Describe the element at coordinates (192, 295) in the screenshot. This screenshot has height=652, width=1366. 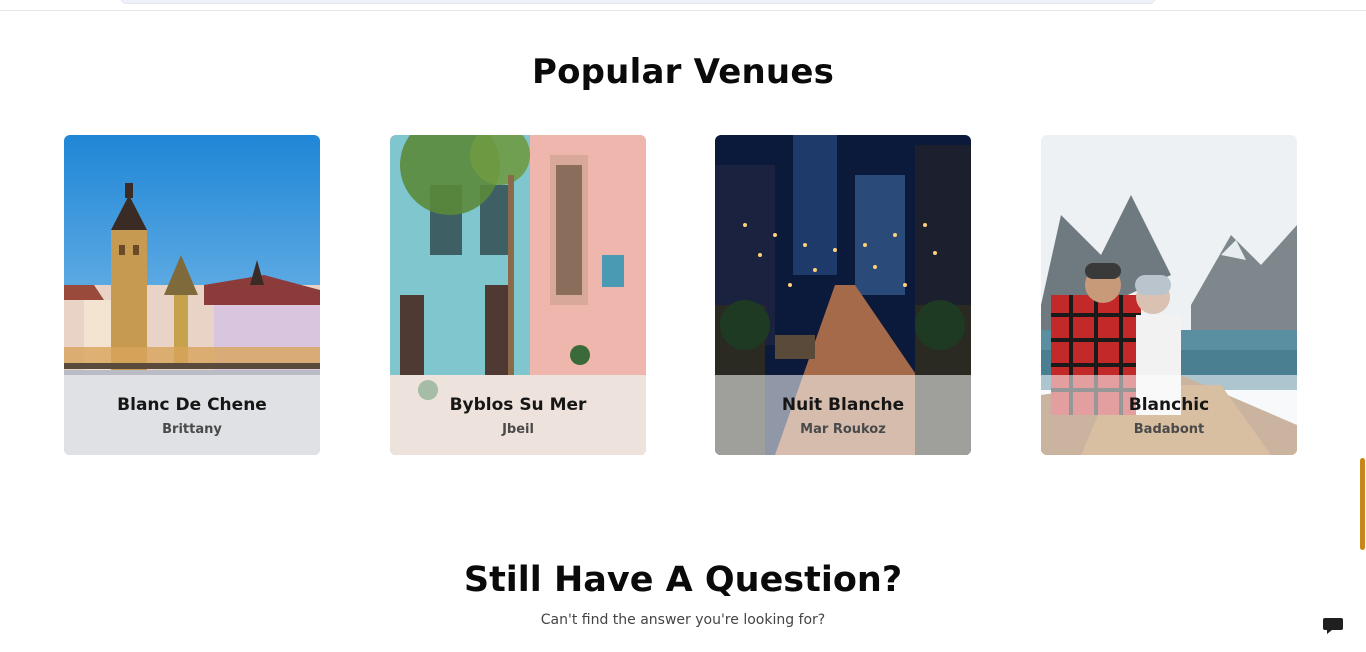
I see `venue-card-blanc-de-chene: Blanc De Chene Brittany` at that location.